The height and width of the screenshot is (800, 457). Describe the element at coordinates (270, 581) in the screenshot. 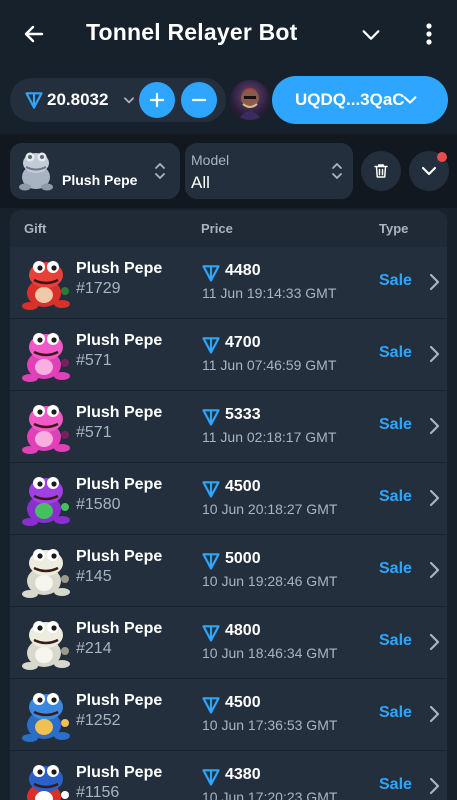

I see `sale-date: 10 Jun 19:28:46 GMT` at that location.